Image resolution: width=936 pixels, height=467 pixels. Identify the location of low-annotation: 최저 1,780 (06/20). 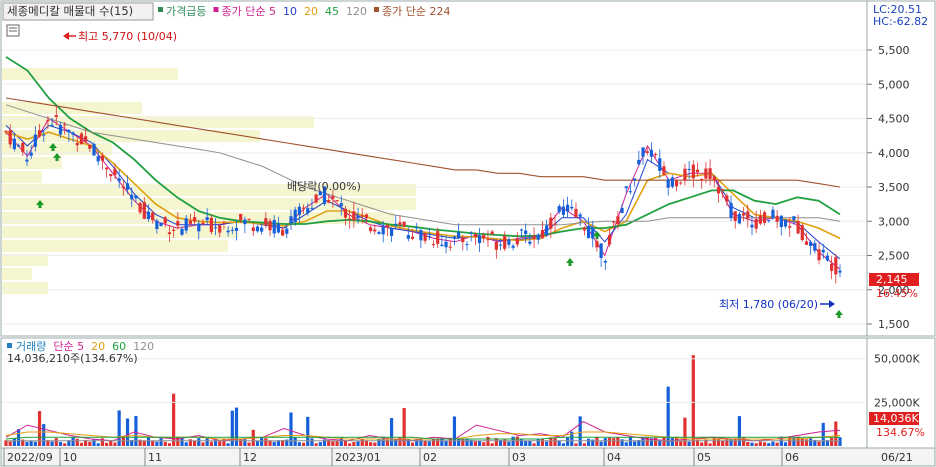
(777, 304).